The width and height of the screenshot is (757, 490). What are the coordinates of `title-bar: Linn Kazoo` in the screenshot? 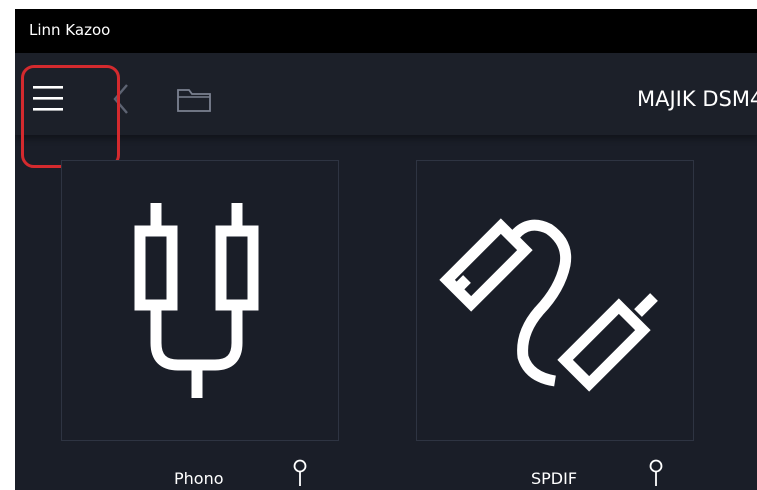 It's located at (386, 31).